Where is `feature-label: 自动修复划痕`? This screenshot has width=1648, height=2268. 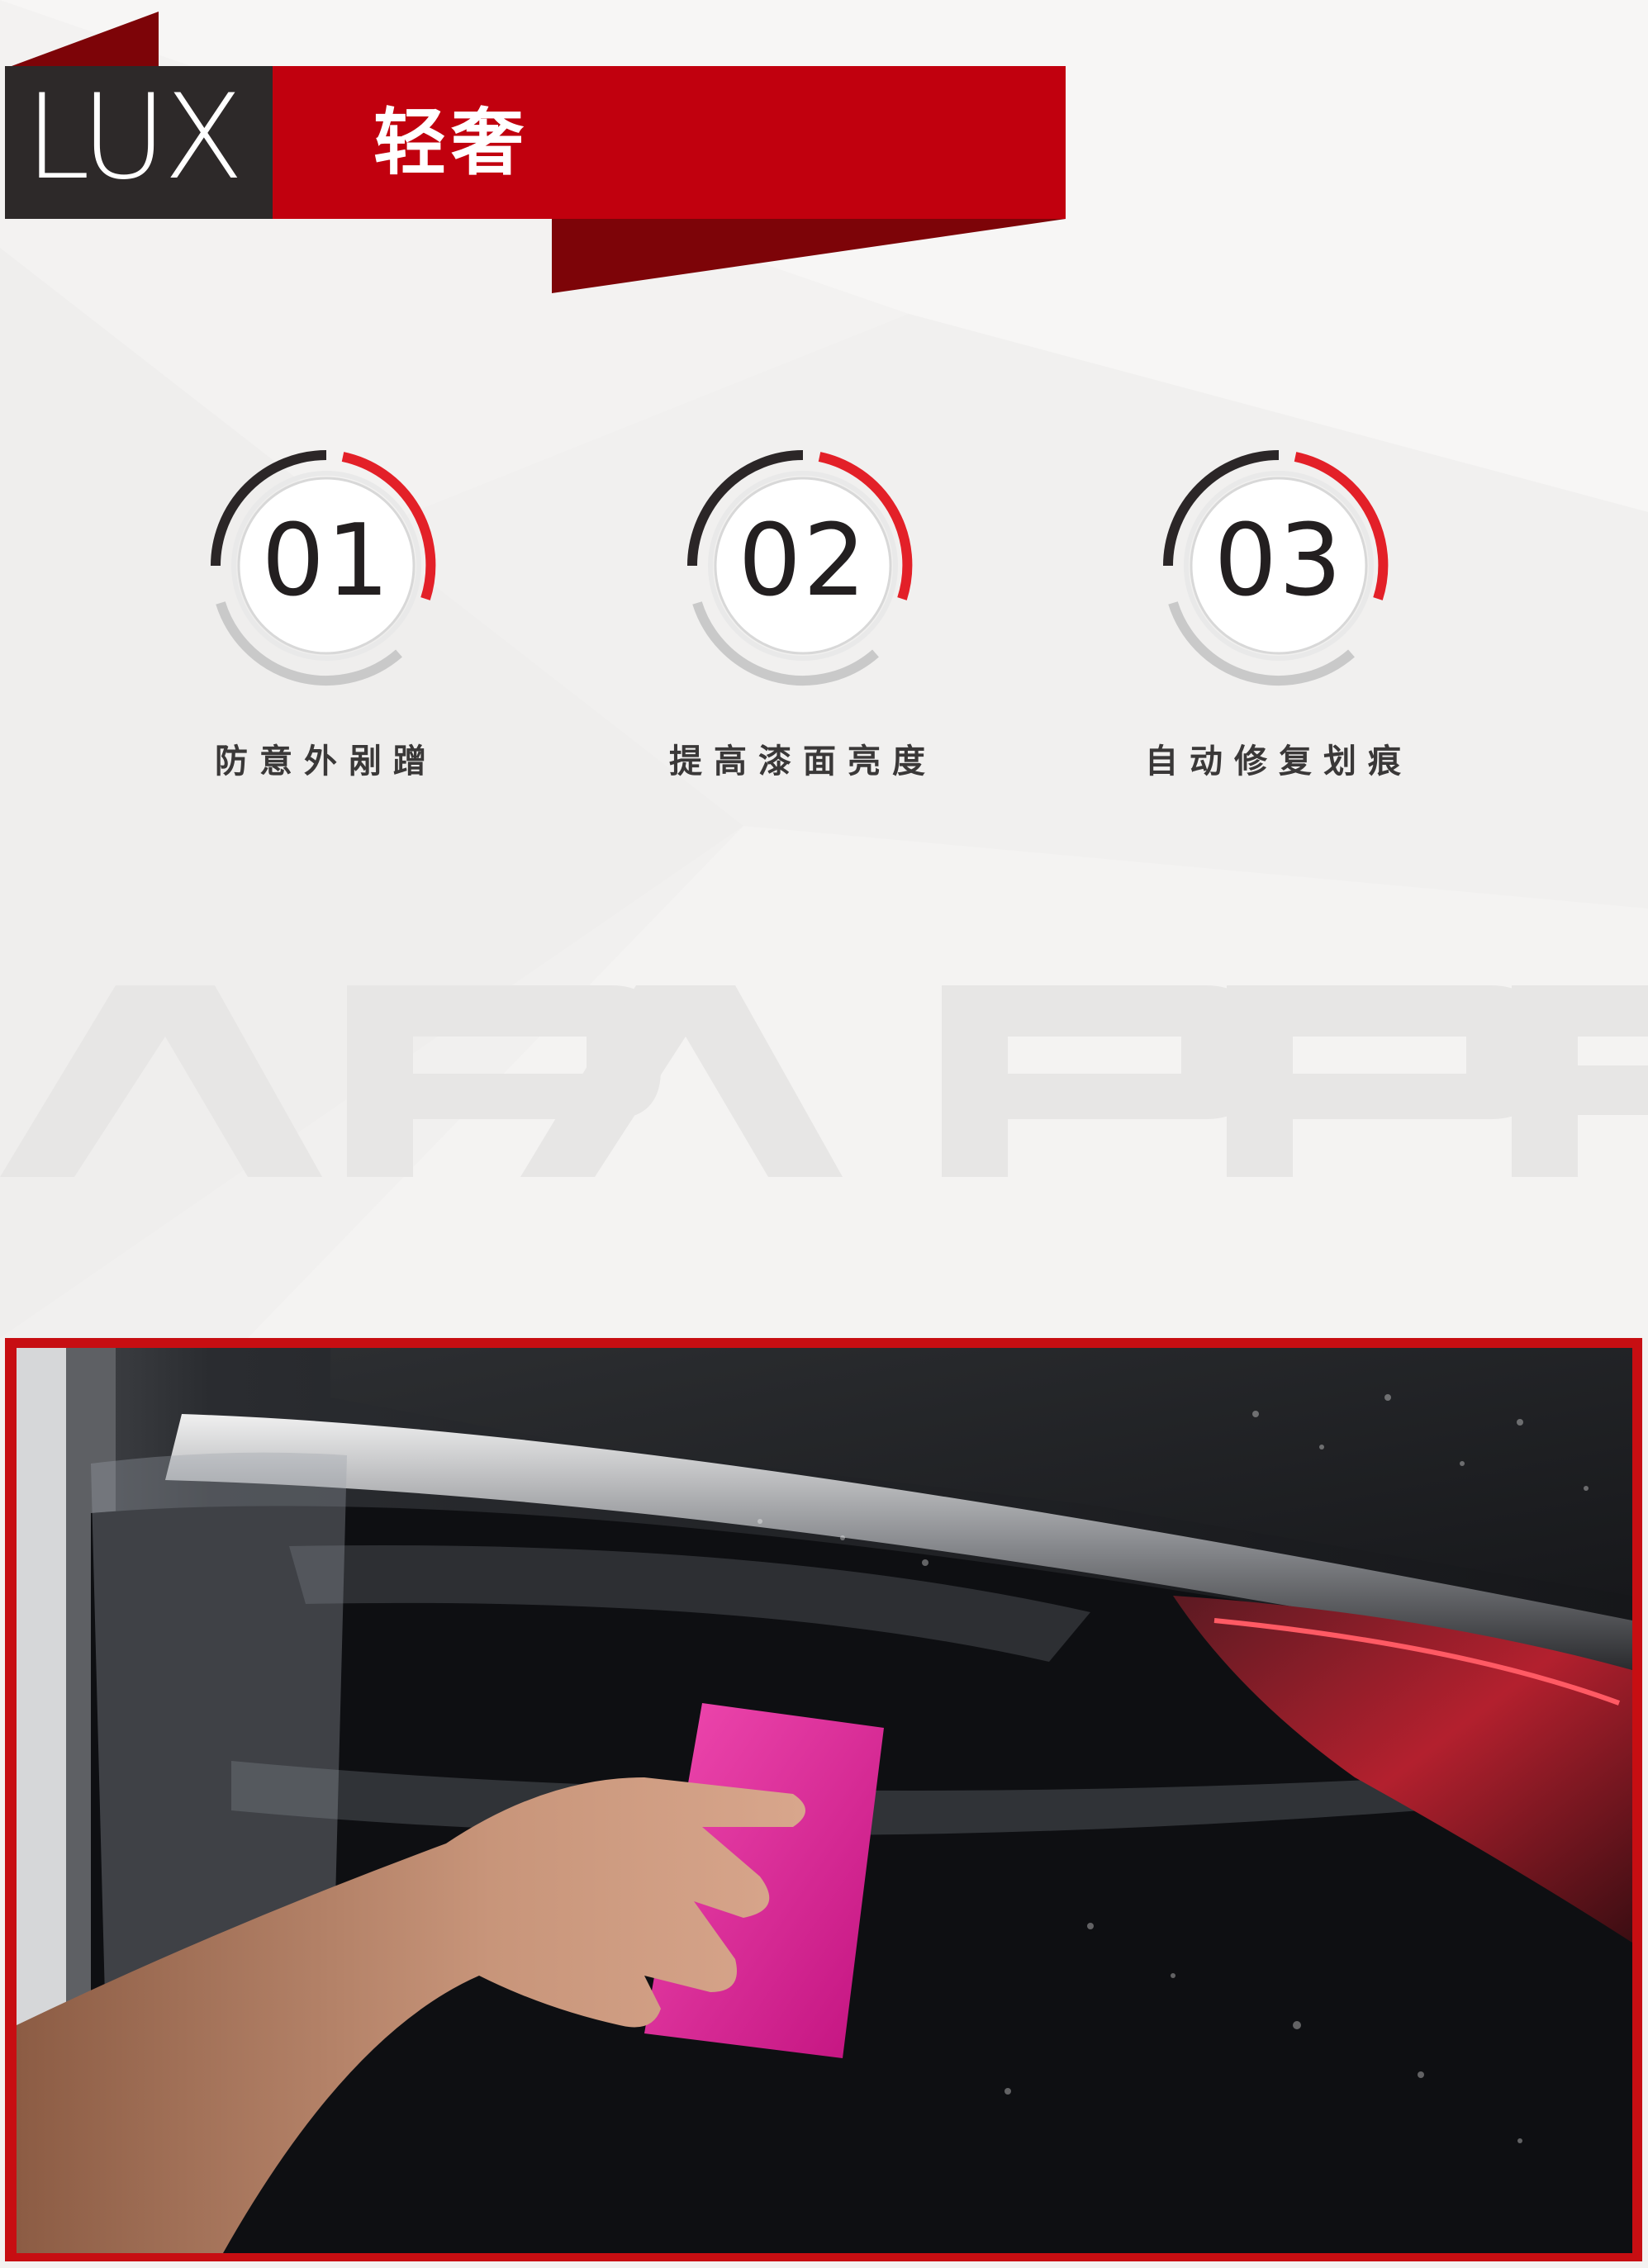
feature-label: 自动修复划痕 is located at coordinates (1279, 762).